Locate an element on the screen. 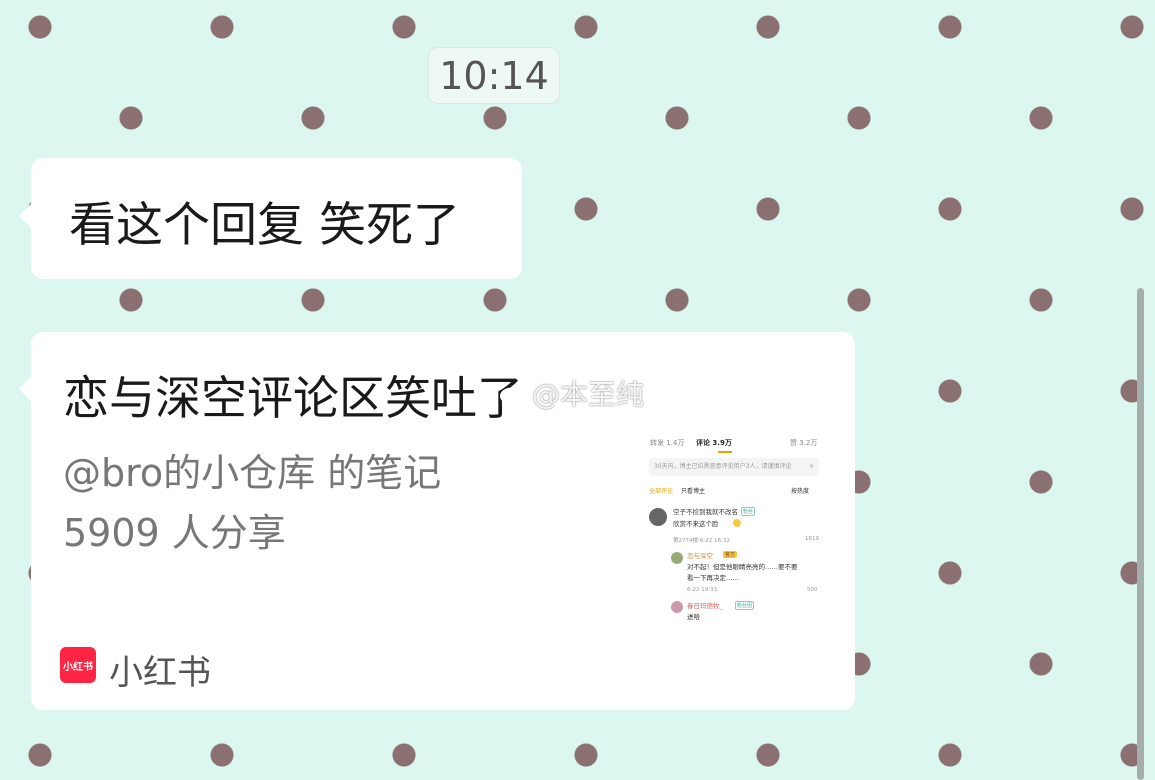 Image resolution: width=1155 pixels, height=780 pixels. active-tab-underline is located at coordinates (725, 452).